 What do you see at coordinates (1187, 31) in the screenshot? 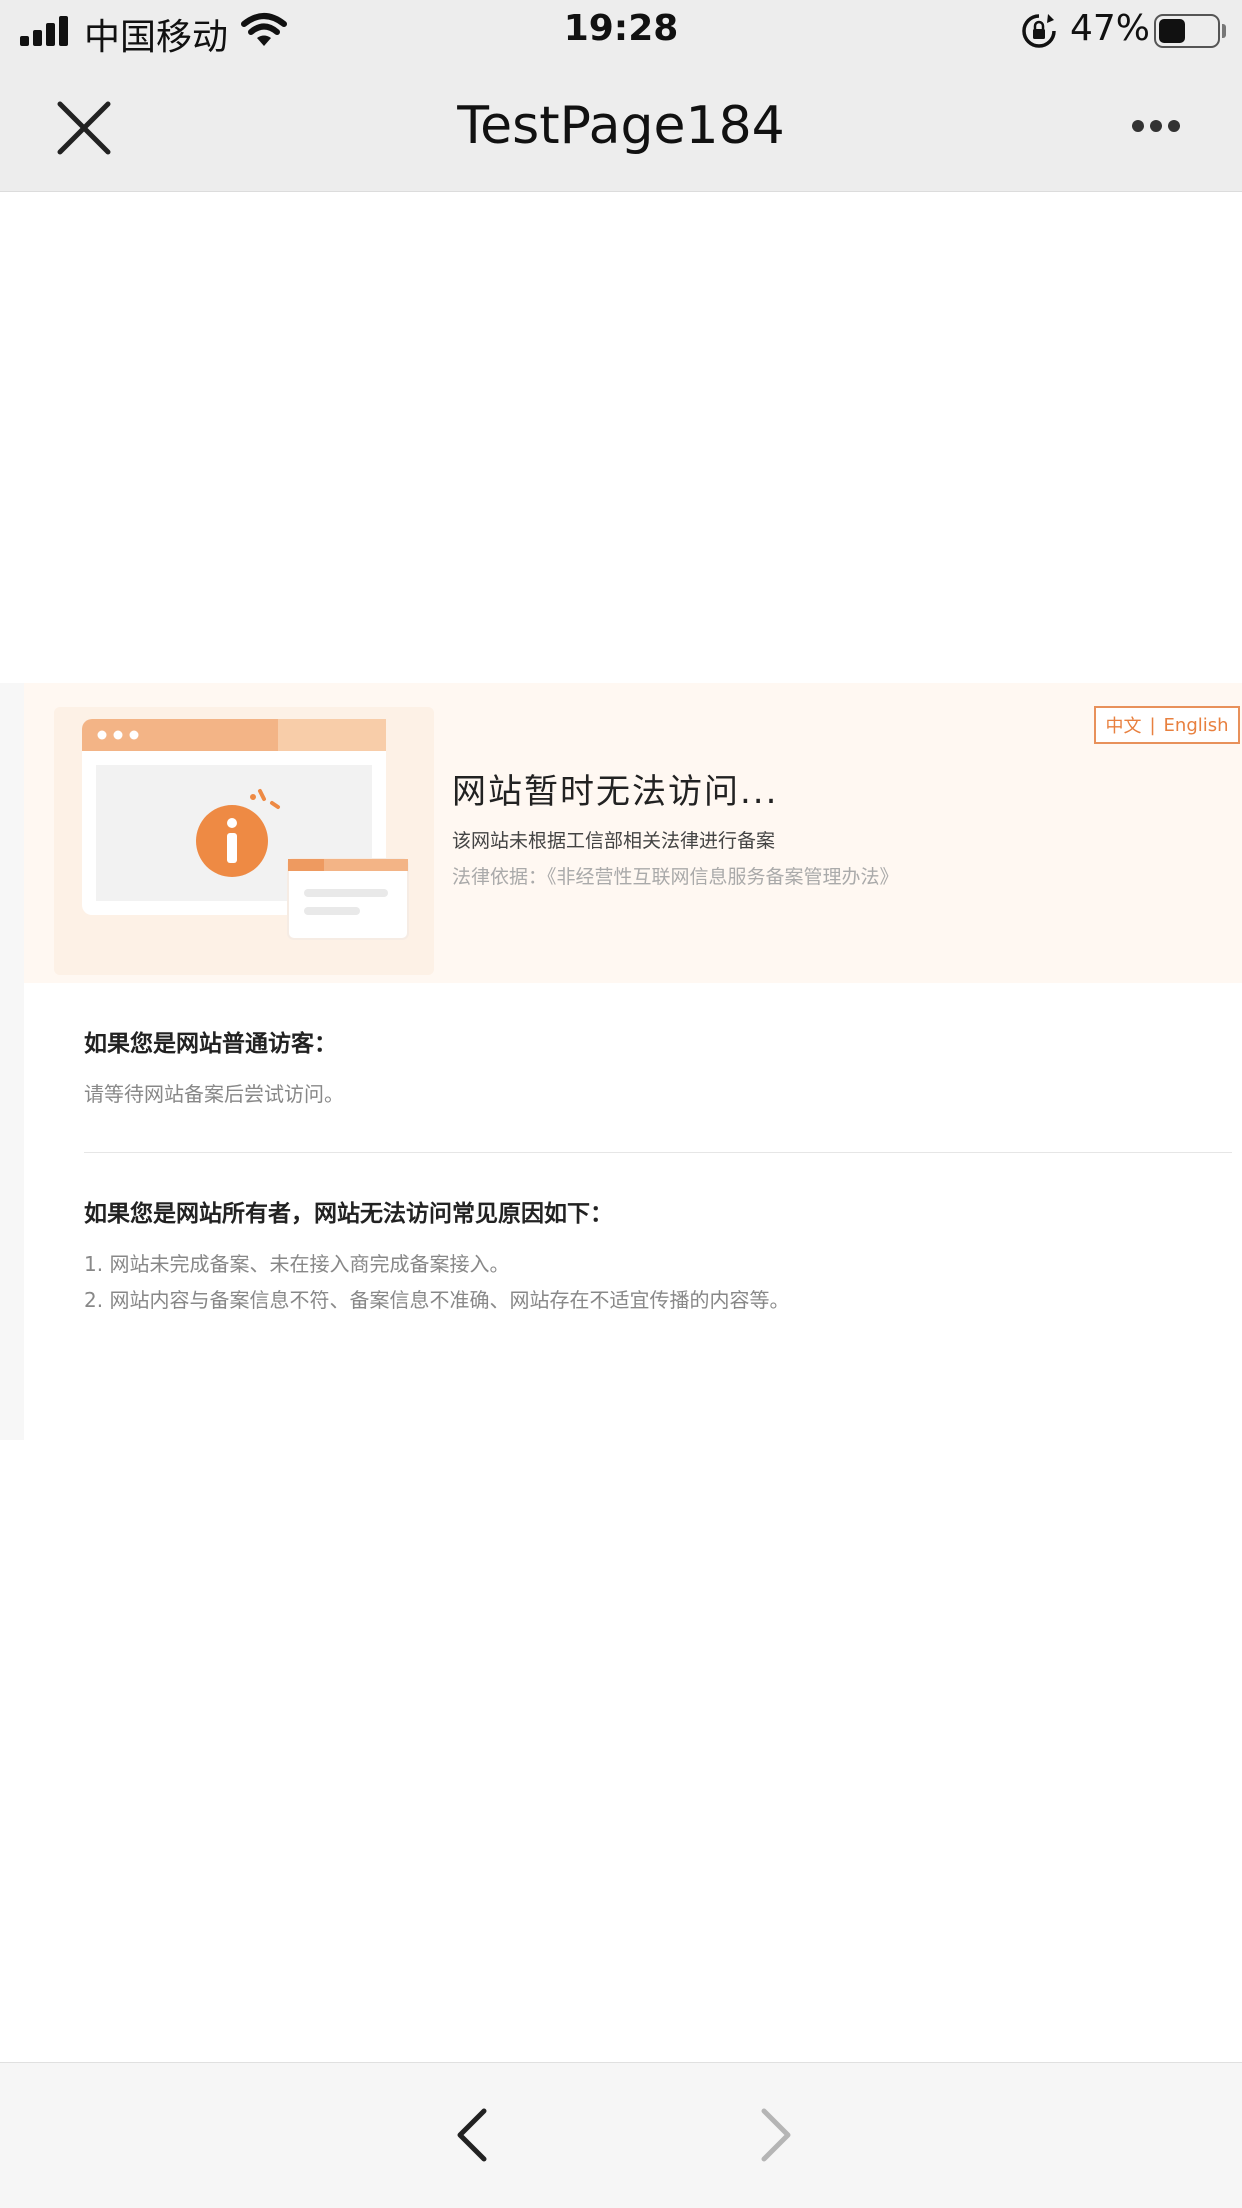
I see `battery-icon` at bounding box center [1187, 31].